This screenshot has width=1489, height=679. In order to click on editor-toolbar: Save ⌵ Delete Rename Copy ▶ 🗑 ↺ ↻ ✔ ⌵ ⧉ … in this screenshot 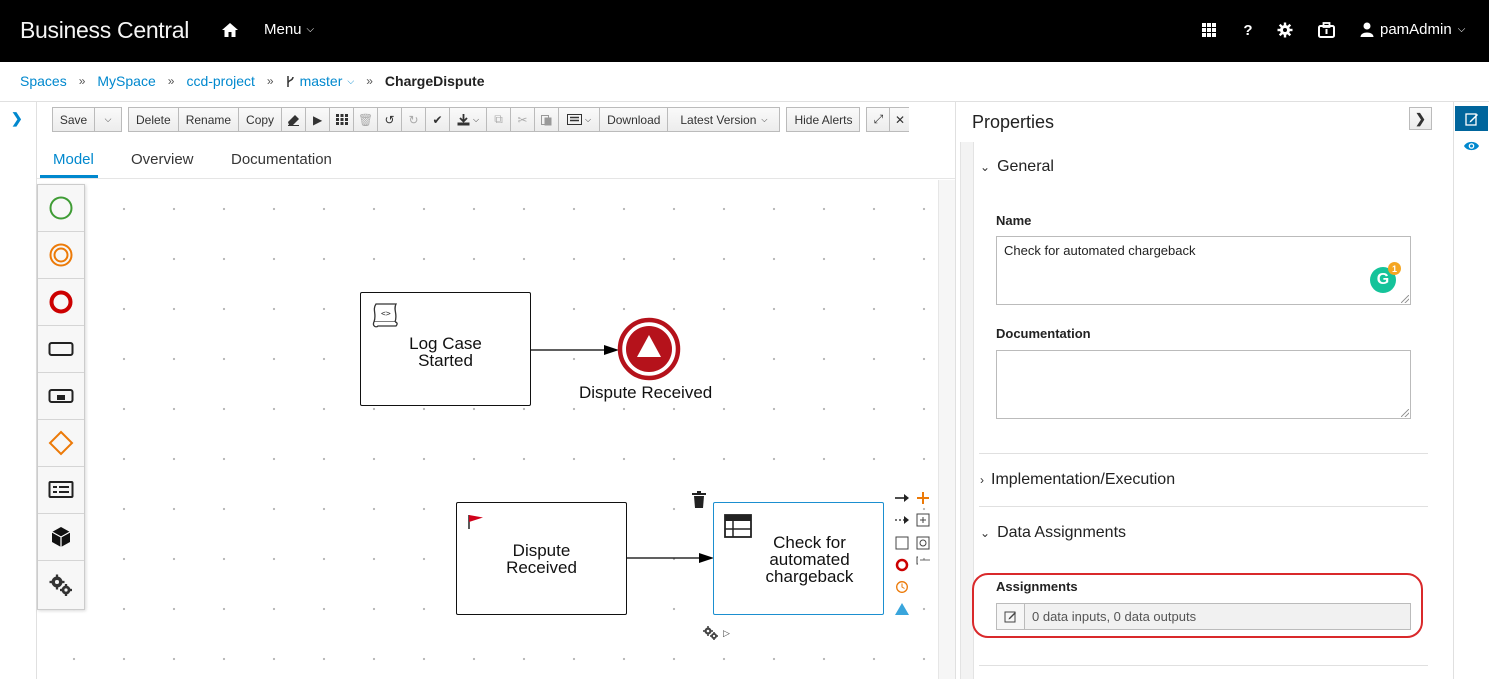, I will do `click(483, 119)`.